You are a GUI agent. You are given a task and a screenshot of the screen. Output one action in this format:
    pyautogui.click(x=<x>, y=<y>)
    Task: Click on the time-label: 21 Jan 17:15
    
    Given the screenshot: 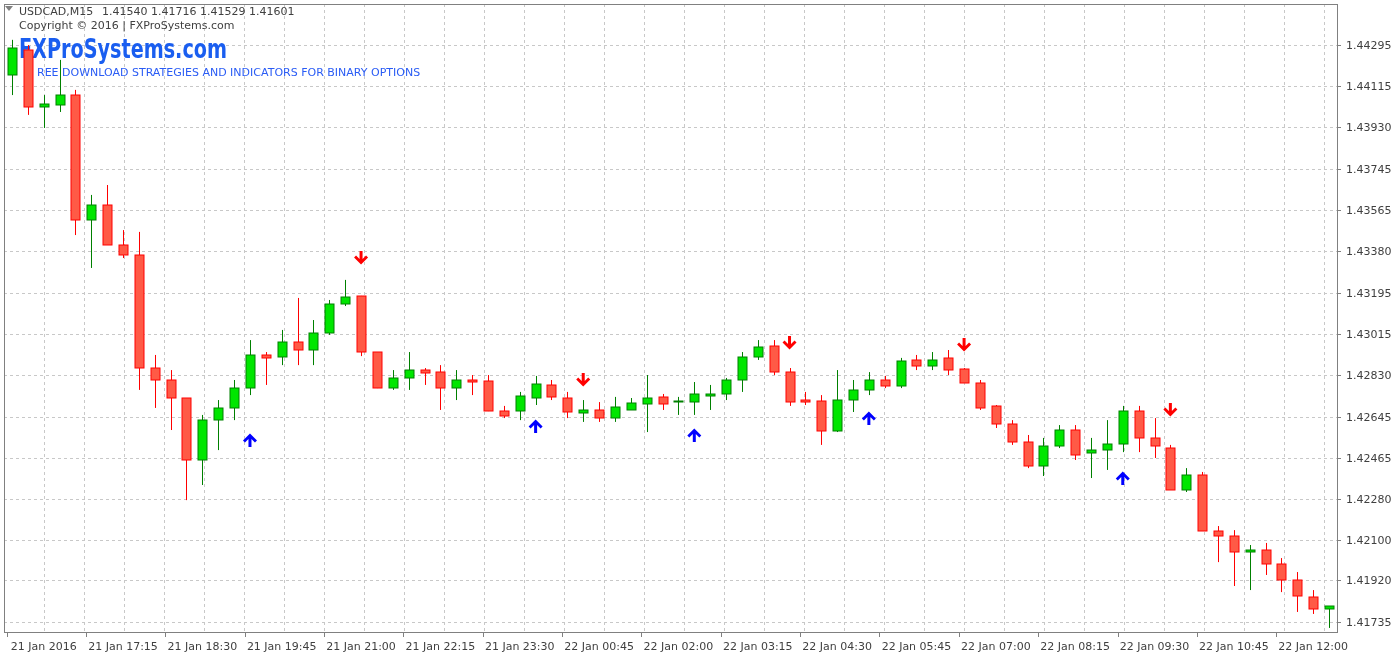 What is the action you would take?
    pyautogui.click(x=123, y=646)
    